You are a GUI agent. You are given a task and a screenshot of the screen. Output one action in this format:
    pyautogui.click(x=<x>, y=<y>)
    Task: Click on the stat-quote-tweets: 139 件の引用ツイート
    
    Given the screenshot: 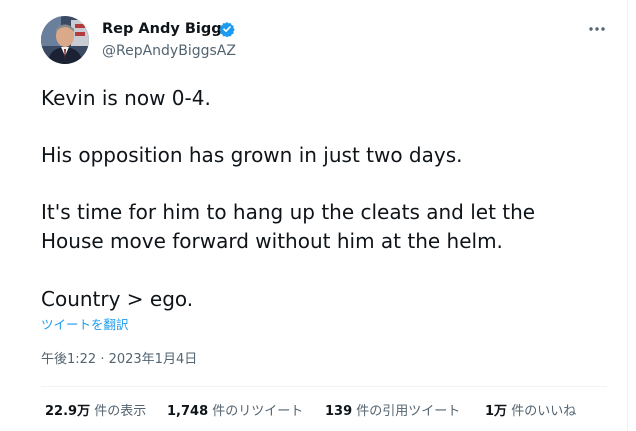 What is the action you would take?
    pyautogui.click(x=392, y=412)
    